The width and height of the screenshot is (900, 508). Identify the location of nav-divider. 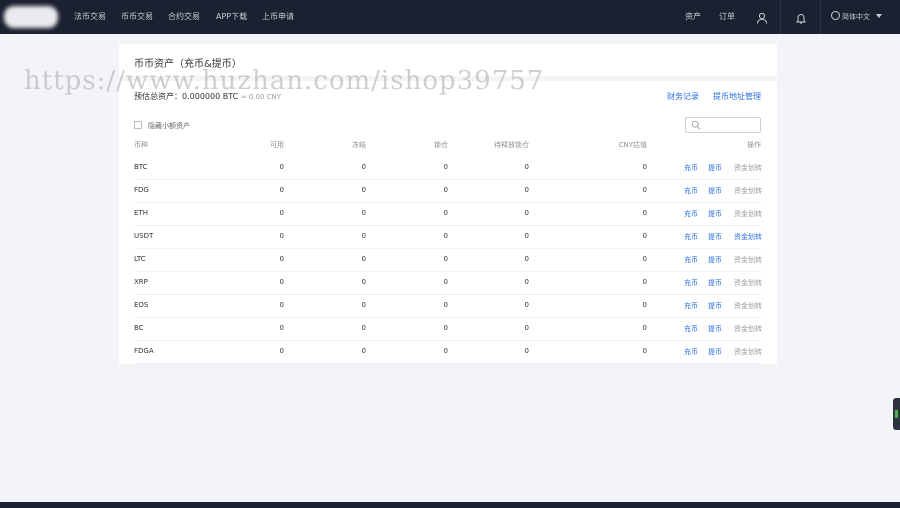
(780, 17).